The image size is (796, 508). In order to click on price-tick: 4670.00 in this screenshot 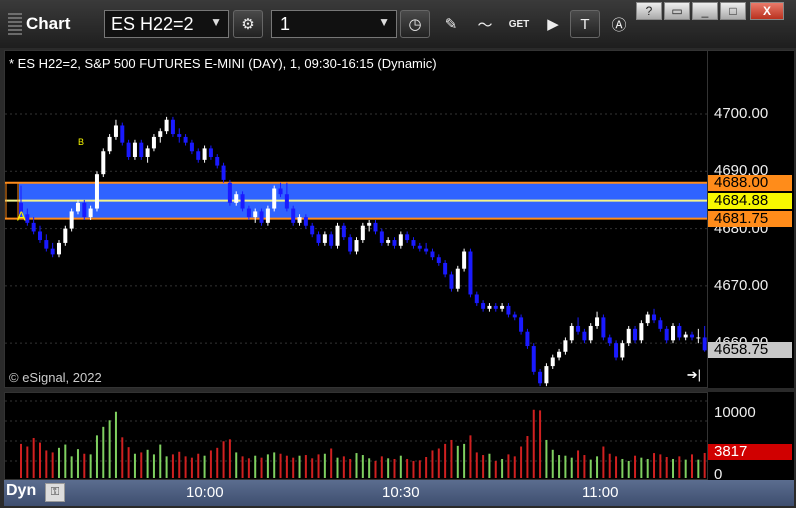, I will do `click(741, 285)`.